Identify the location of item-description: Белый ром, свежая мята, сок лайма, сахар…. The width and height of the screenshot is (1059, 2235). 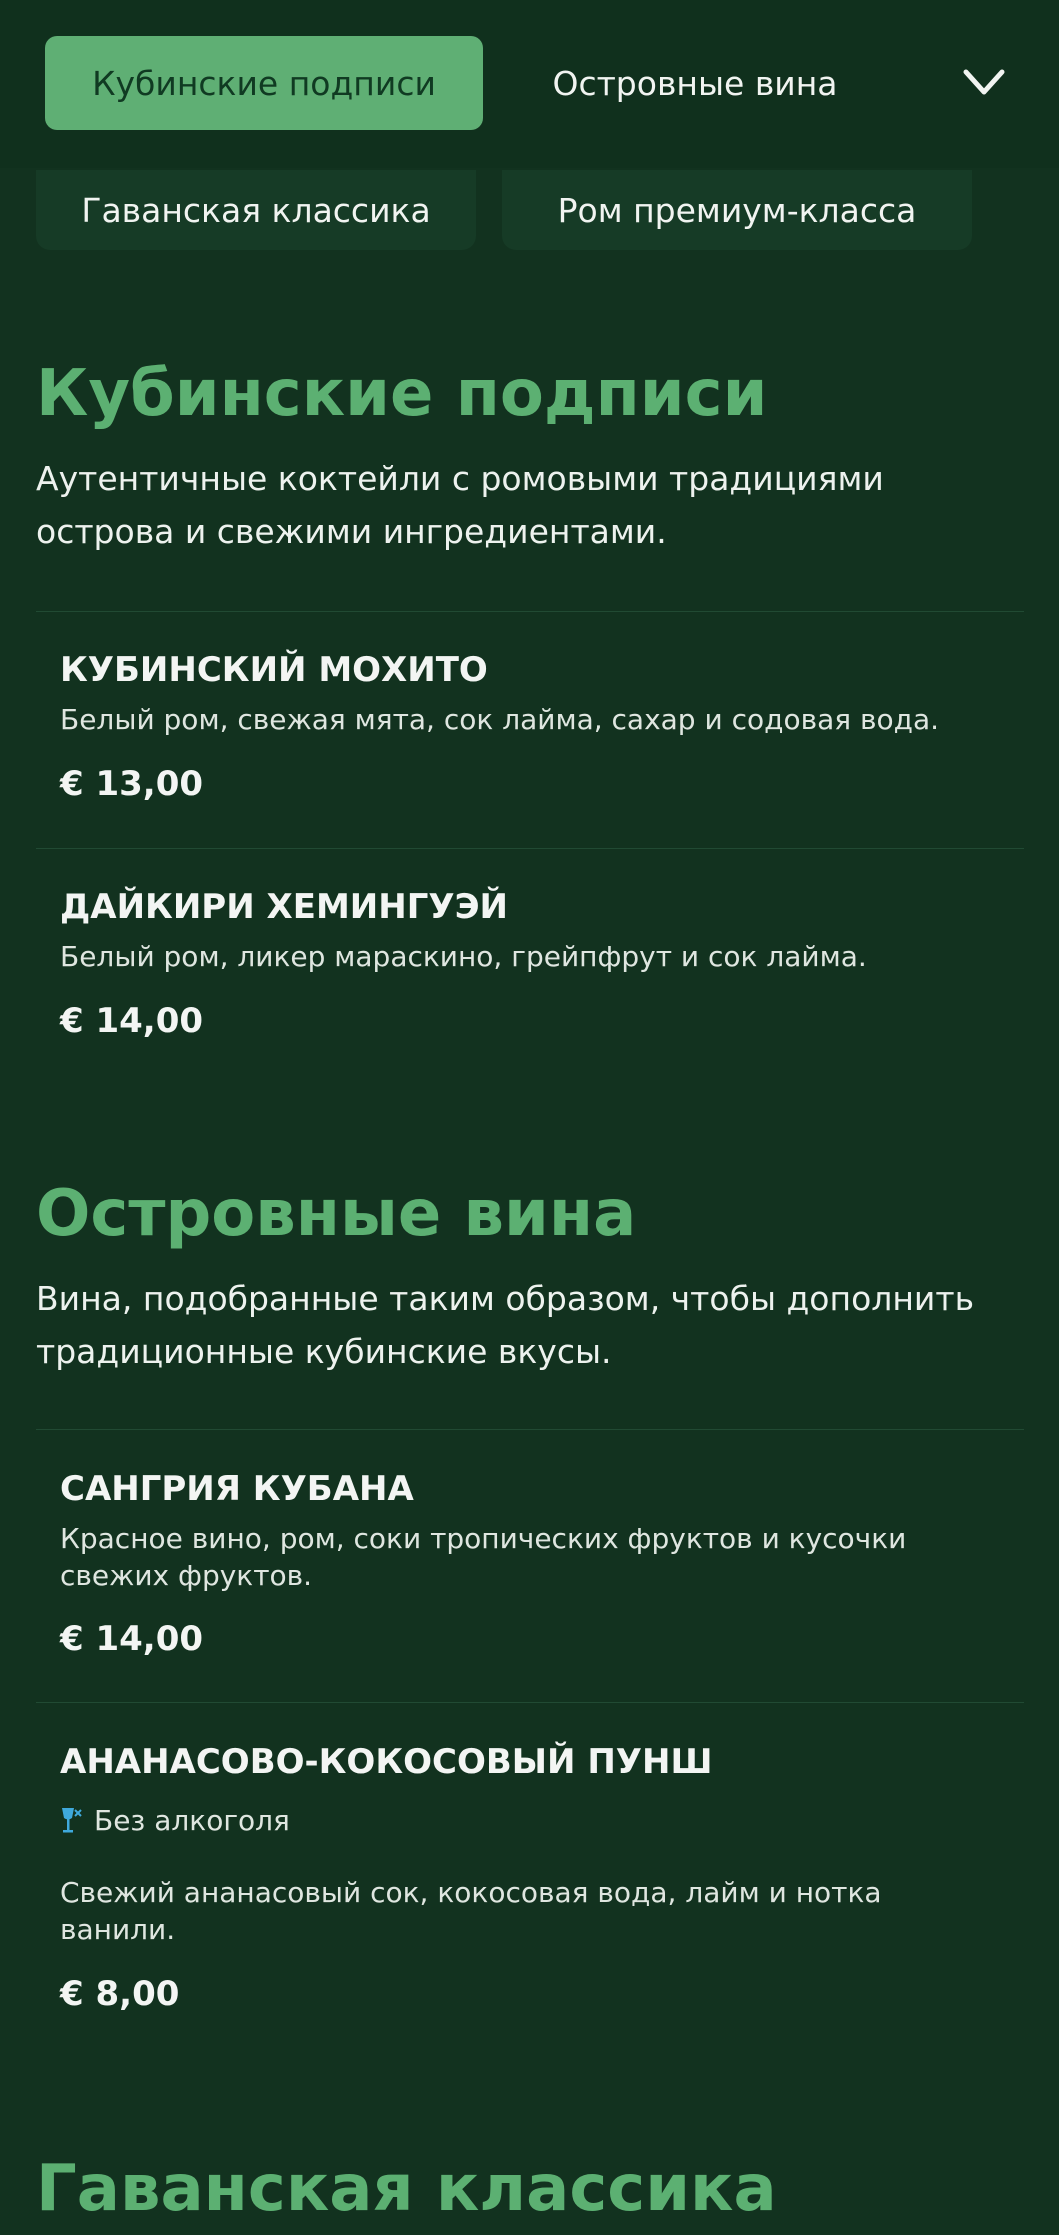
(500, 719).